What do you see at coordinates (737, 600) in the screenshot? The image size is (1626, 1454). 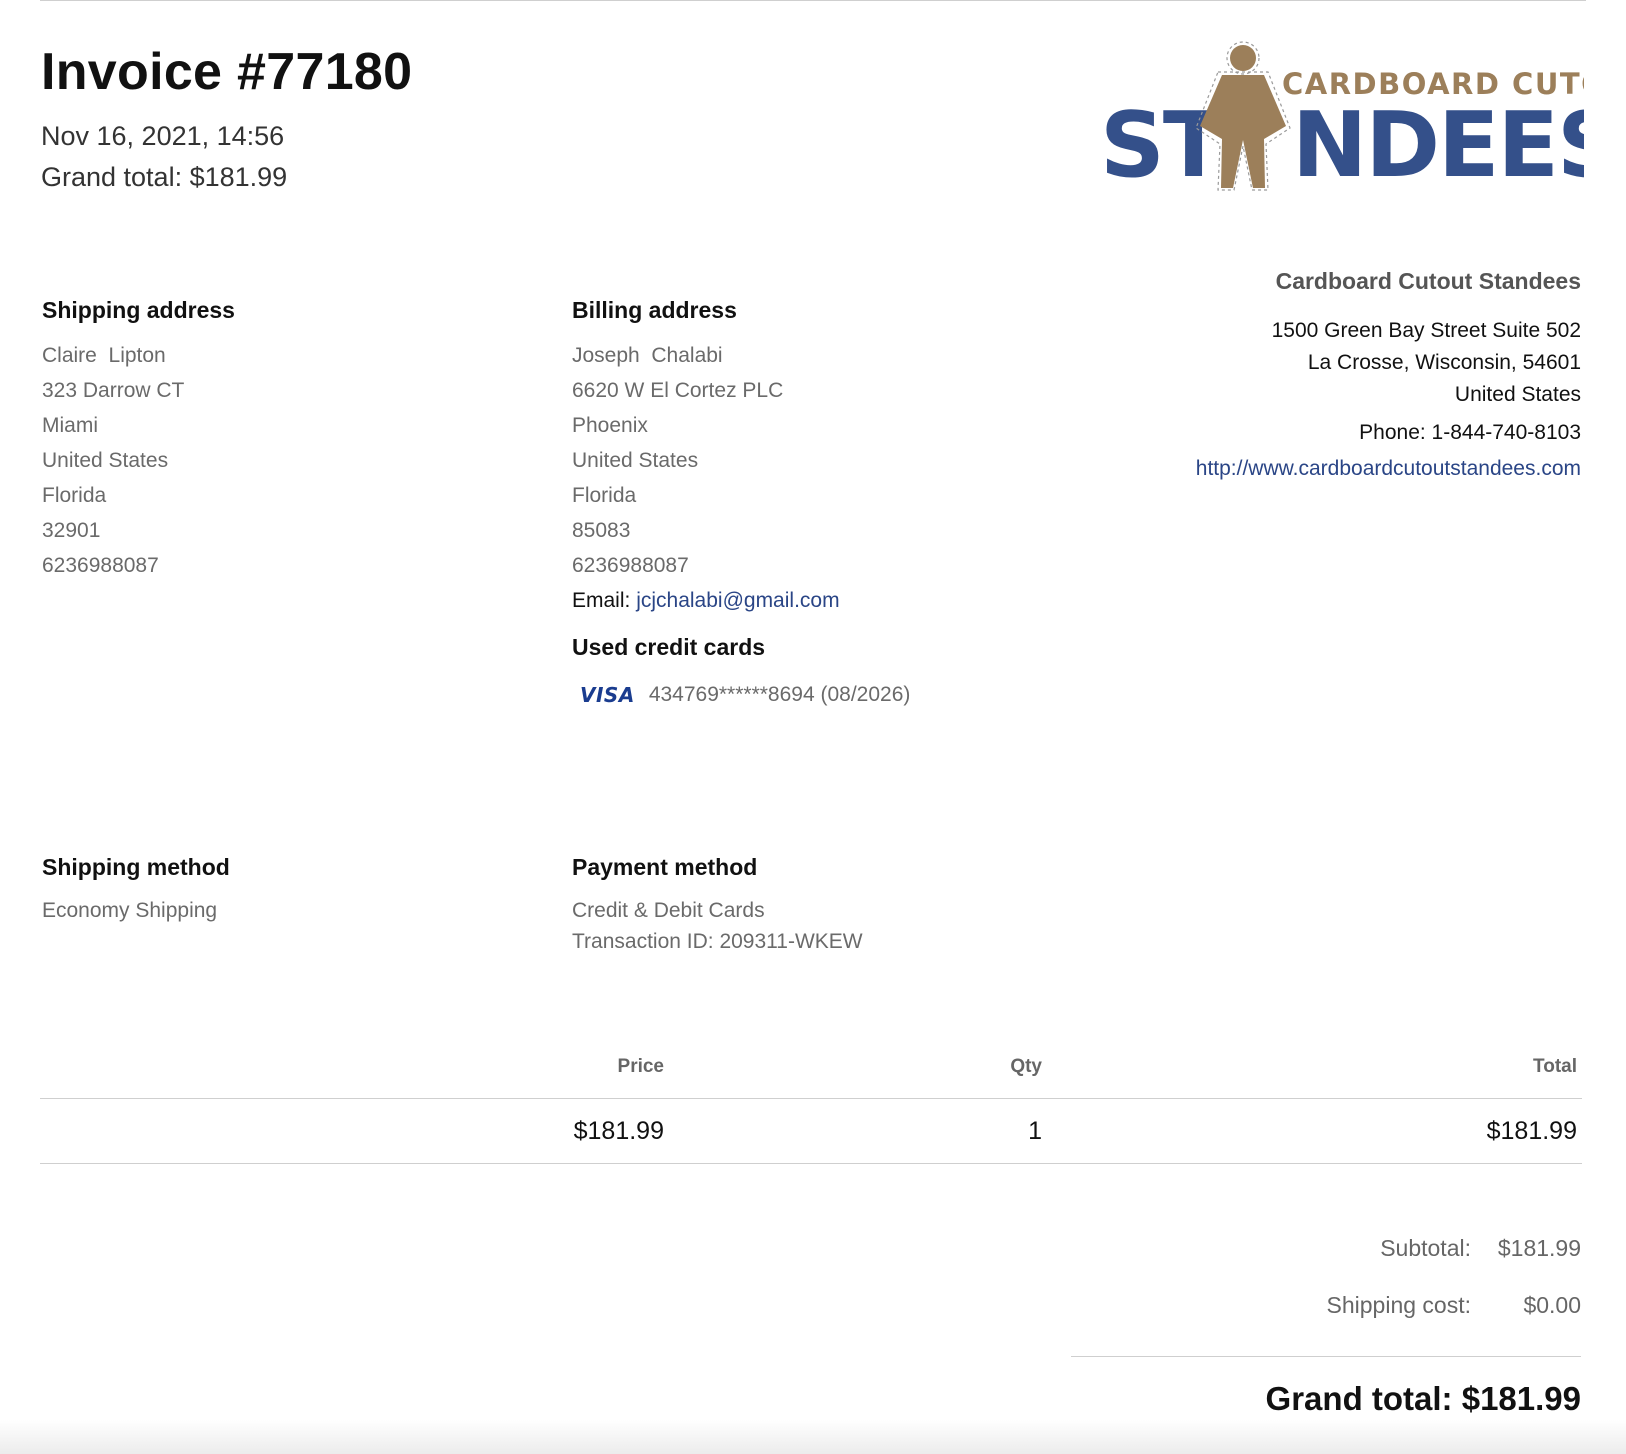 I see `billing-email-link: jcjchalabi@gmail.com` at bounding box center [737, 600].